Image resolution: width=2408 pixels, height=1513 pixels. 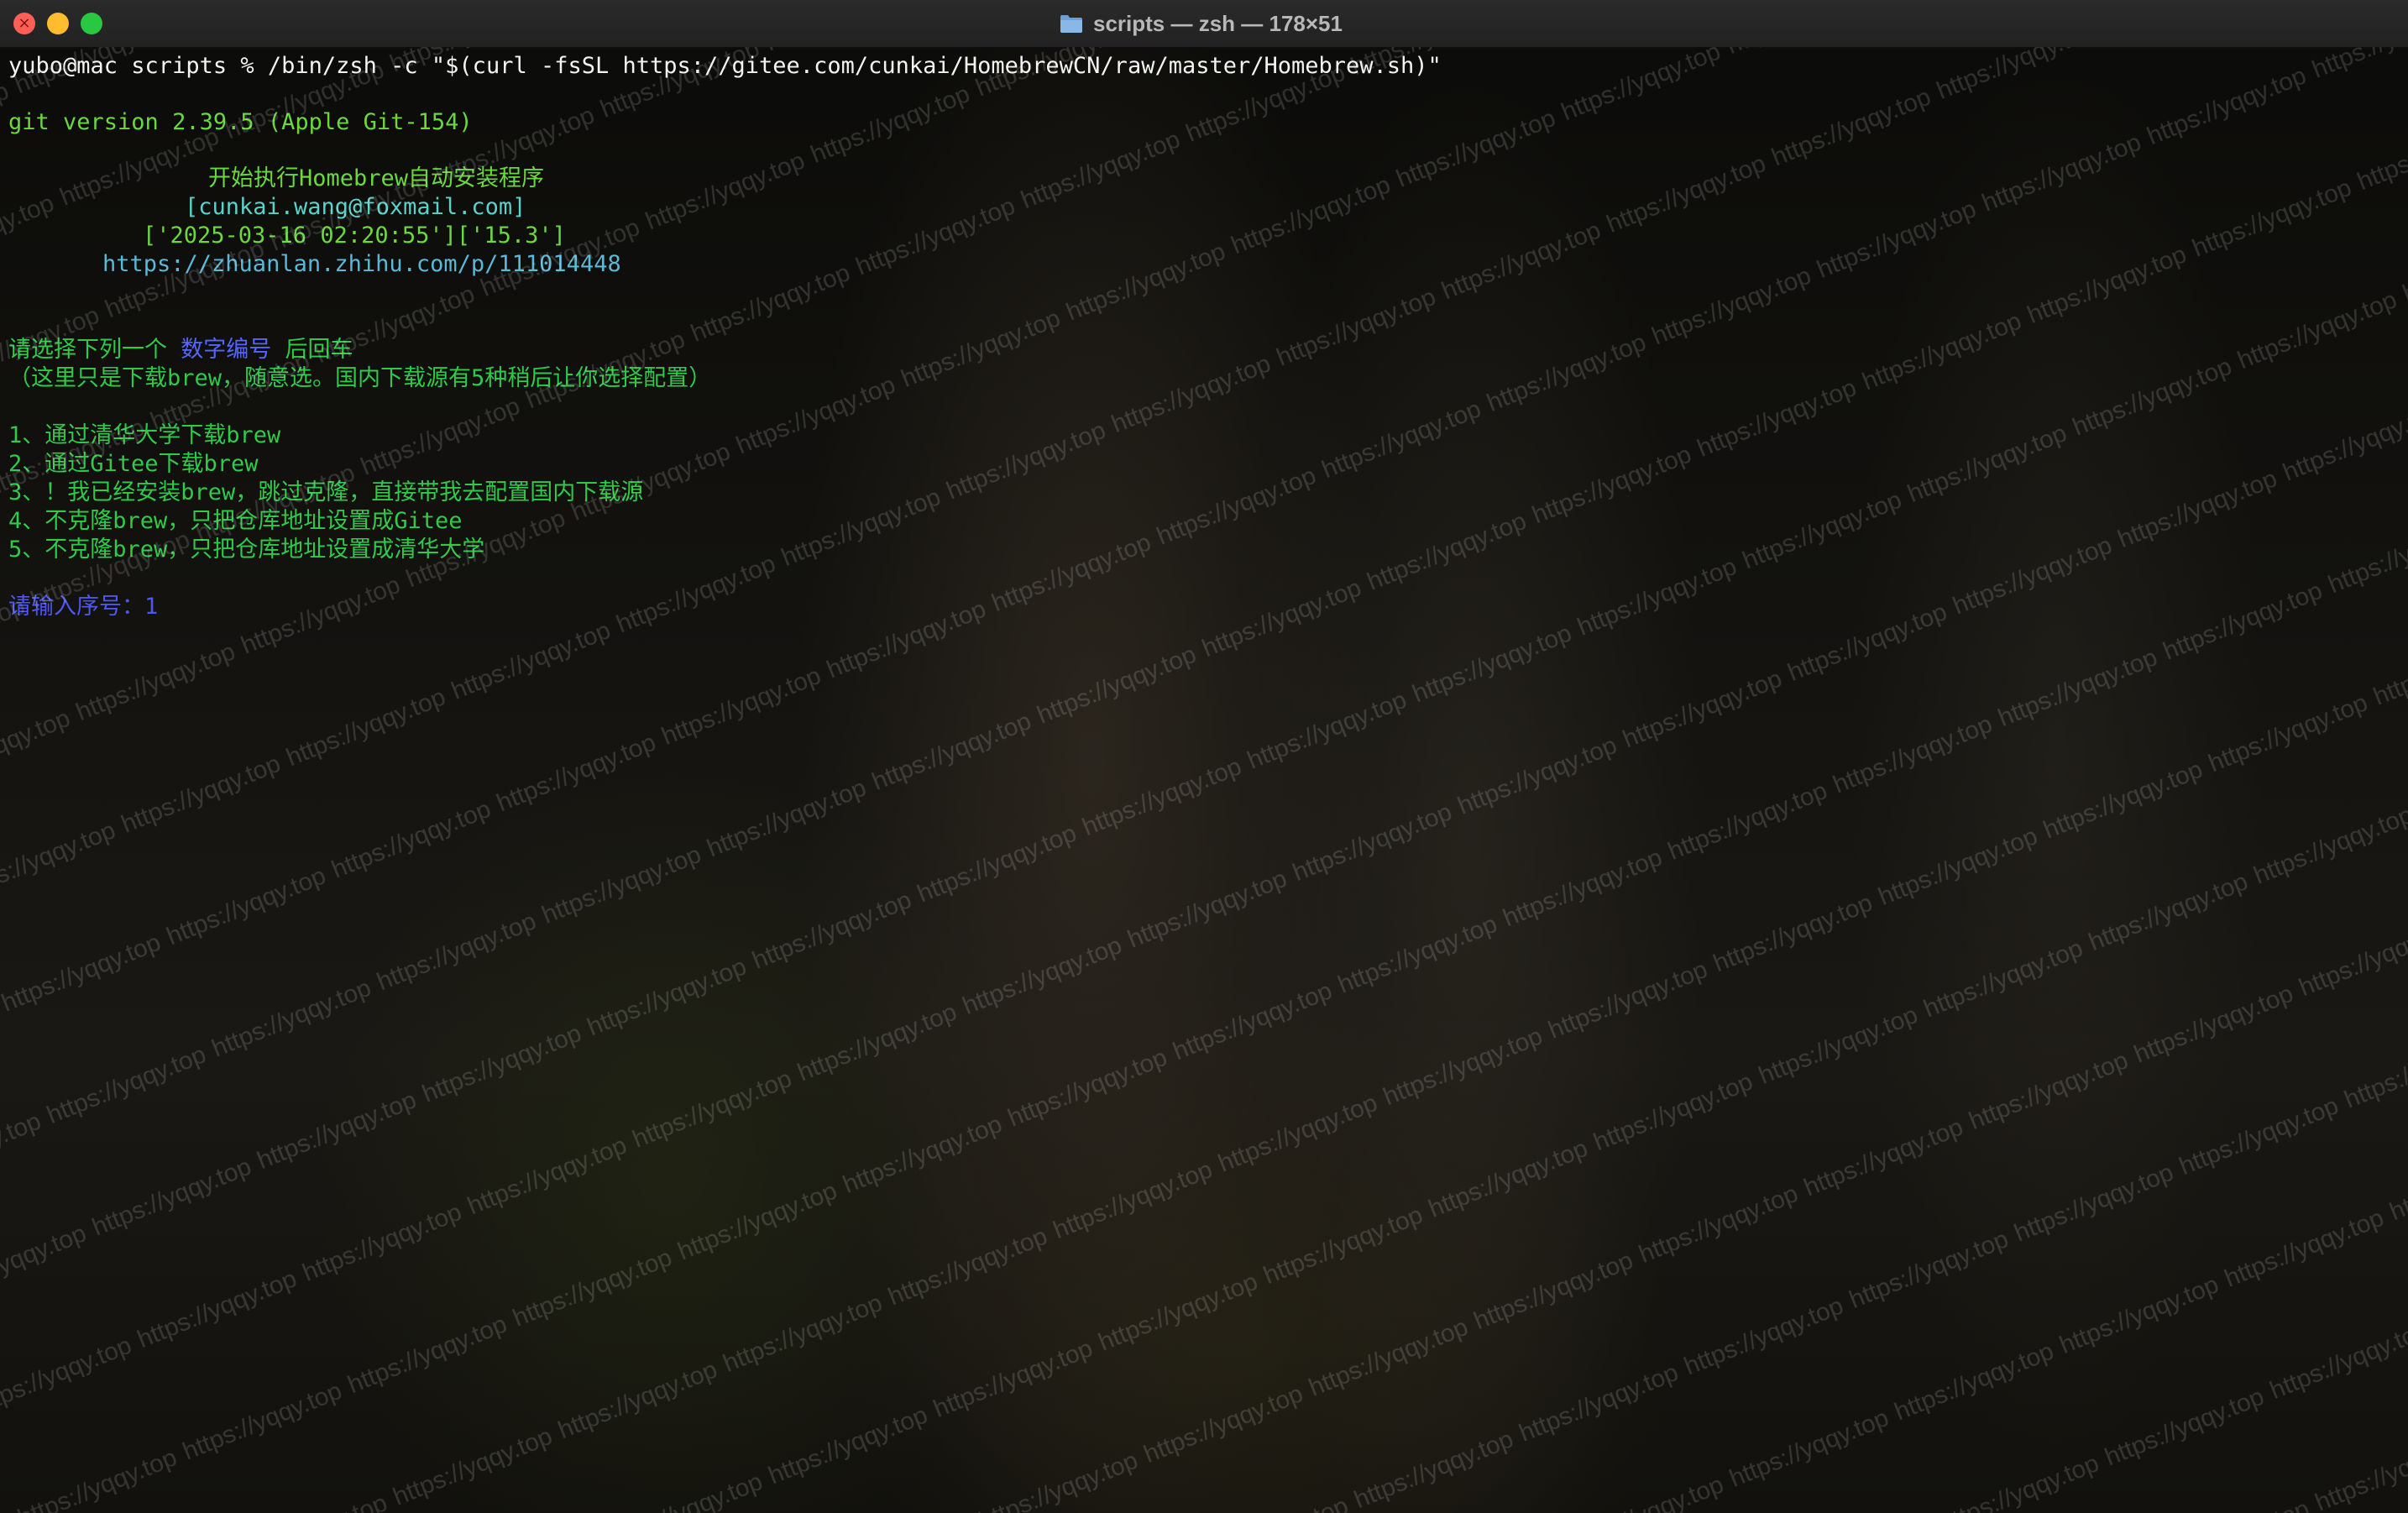 I want to click on title-bar: × scripts — zsh — 178×51, so click(x=1204, y=24).